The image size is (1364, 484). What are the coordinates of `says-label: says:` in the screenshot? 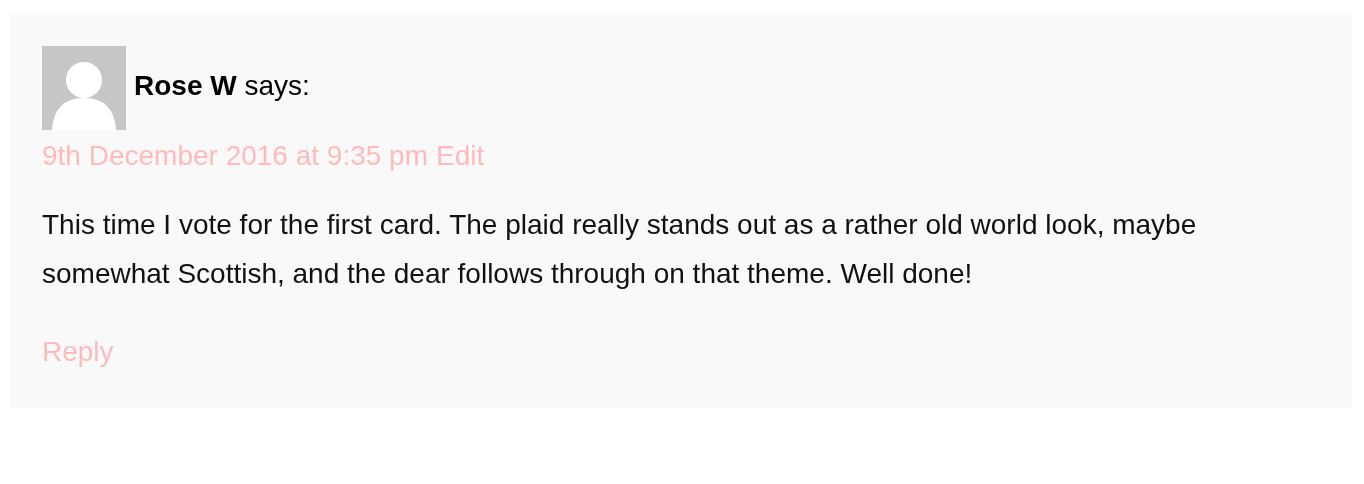 It's located at (277, 85).